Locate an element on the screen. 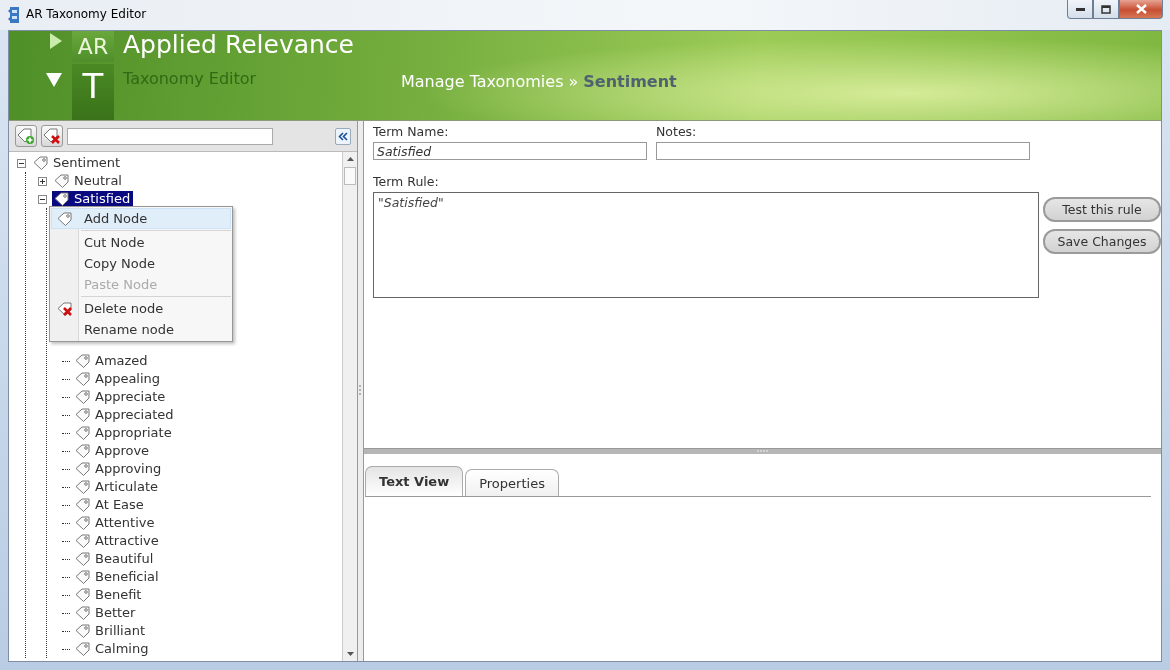 The width and height of the screenshot is (1170, 670). tree-node: Better is located at coordinates (106, 613).